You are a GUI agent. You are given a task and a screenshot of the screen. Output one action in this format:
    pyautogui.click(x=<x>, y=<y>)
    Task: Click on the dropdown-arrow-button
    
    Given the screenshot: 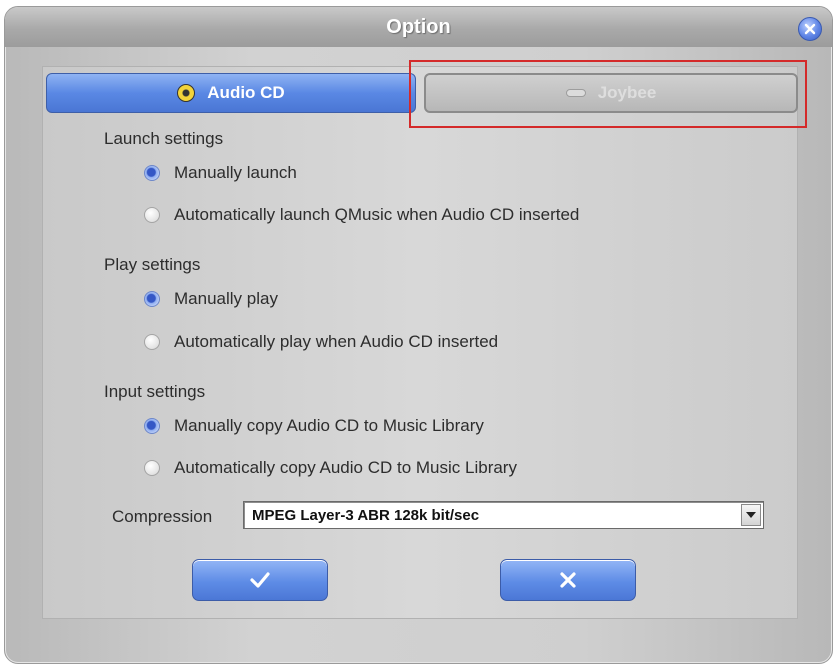 What is the action you would take?
    pyautogui.click(x=751, y=515)
    